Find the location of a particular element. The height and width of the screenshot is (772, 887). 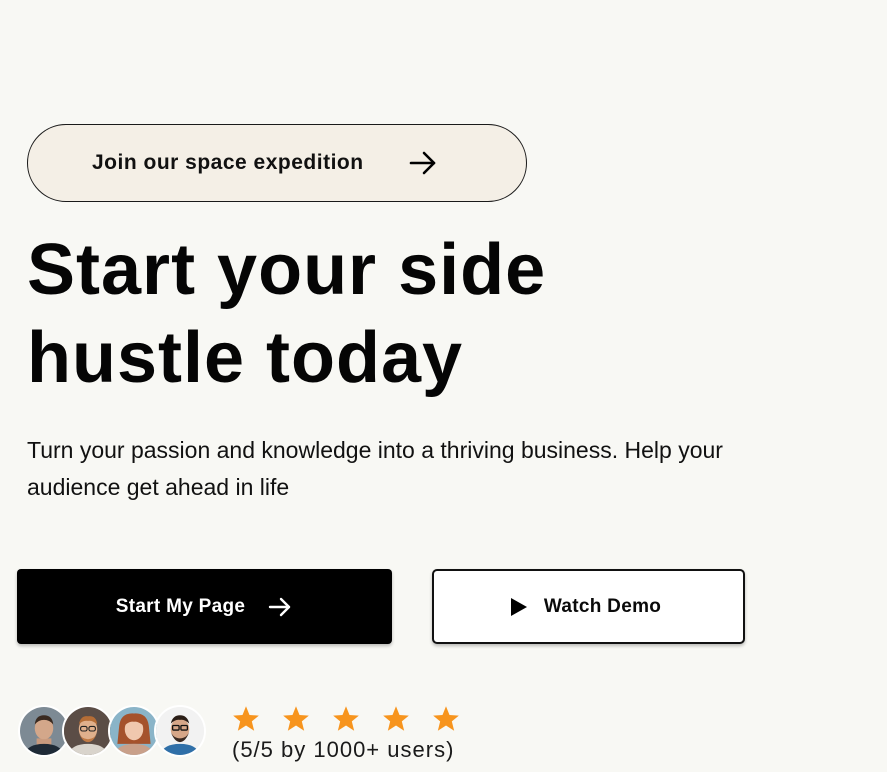

headline-line-2: hustle today is located at coordinates (245, 358).